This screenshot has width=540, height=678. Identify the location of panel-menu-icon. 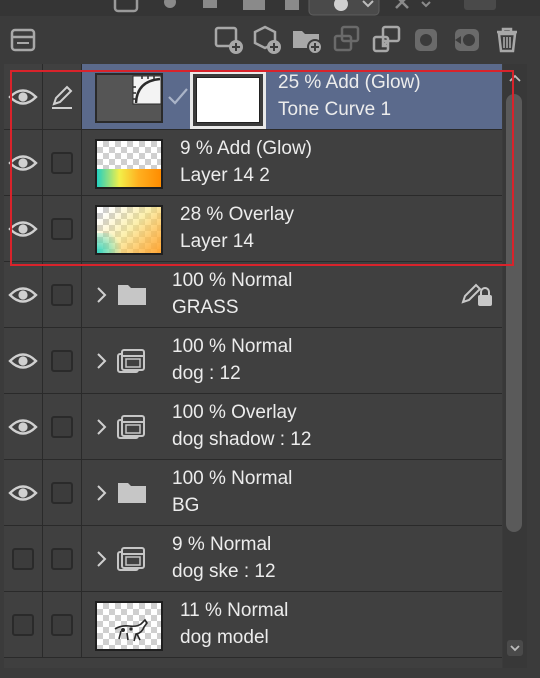
(480, 8).